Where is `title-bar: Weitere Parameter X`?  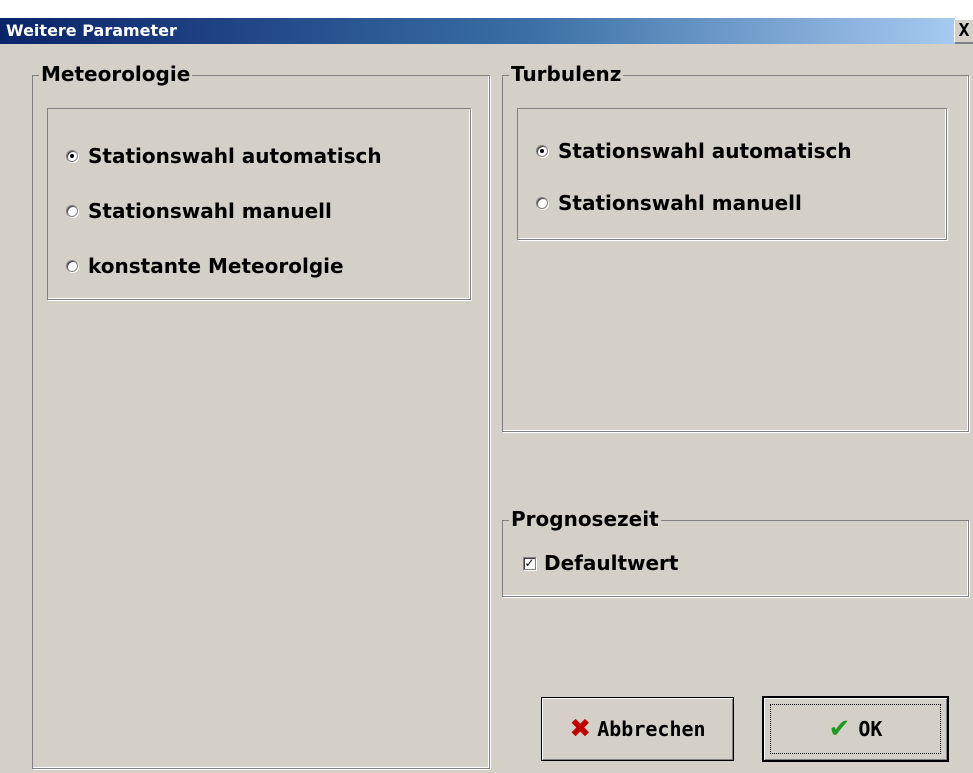 title-bar: Weitere Parameter X is located at coordinates (486, 22).